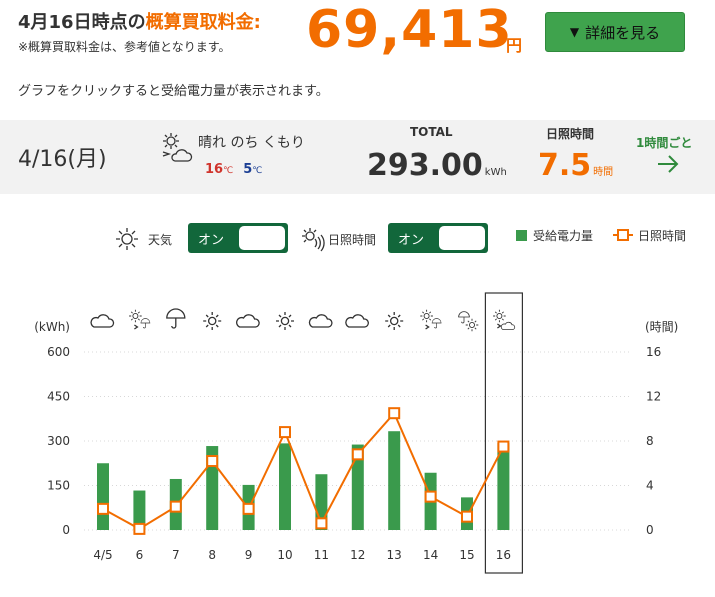  Describe the element at coordinates (409, 30) in the screenshot. I see `purchase-amount: 69,413` at that location.